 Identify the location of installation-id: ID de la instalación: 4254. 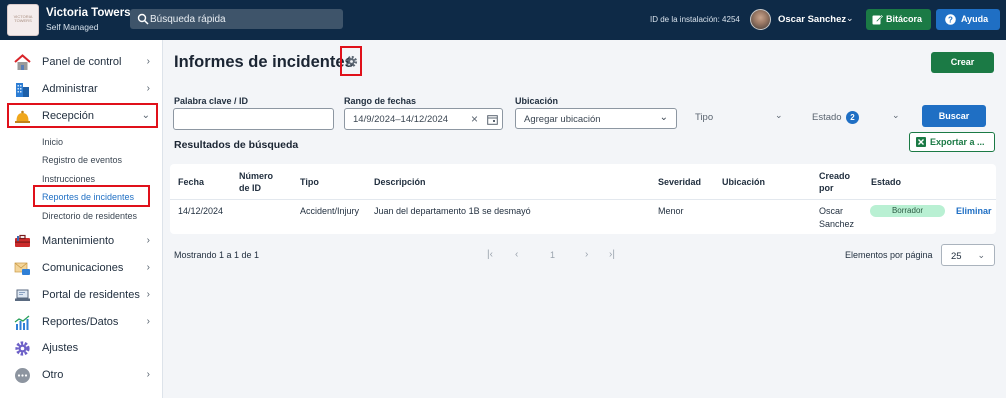
(695, 19).